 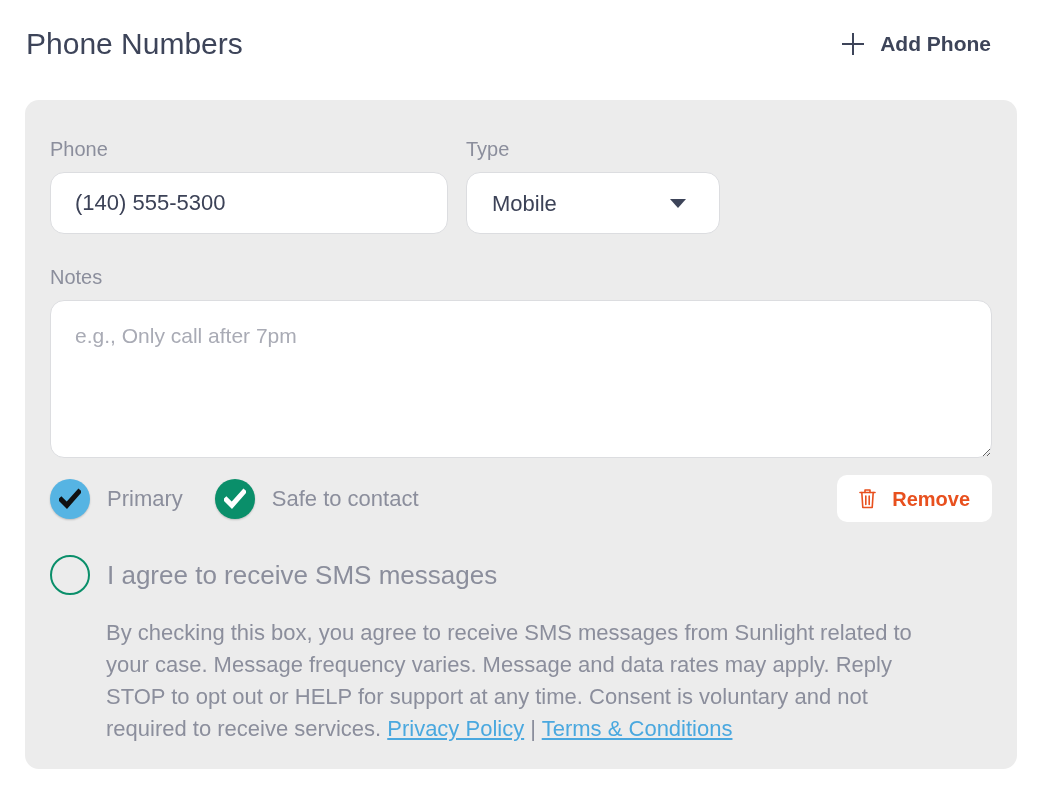 I want to click on add-phone-button: Add Phone, so click(x=916, y=44).